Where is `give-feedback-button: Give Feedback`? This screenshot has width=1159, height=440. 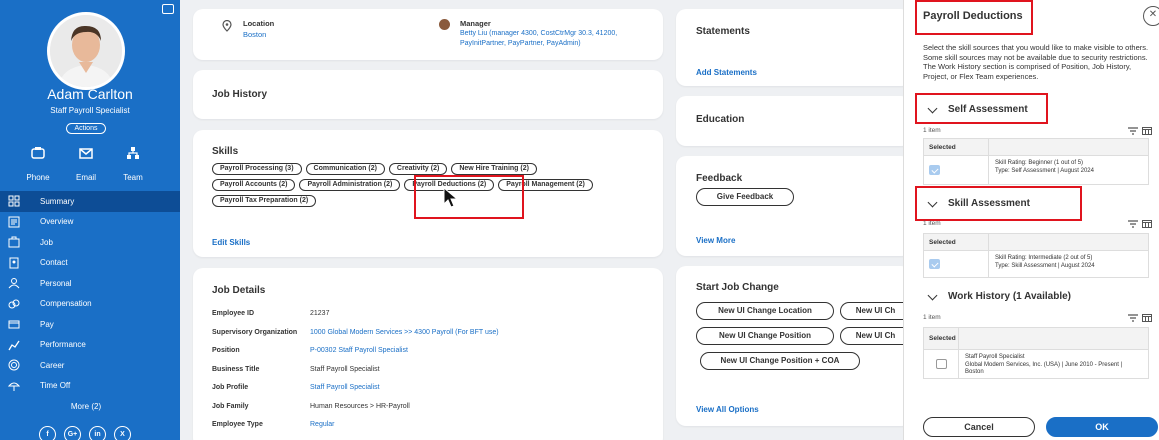
give-feedback-button: Give Feedback is located at coordinates (745, 197).